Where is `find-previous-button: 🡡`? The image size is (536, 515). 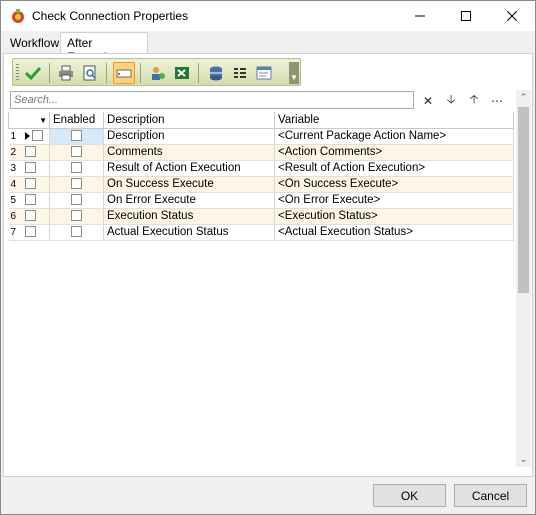
find-previous-button: 🡡 is located at coordinates (474, 100).